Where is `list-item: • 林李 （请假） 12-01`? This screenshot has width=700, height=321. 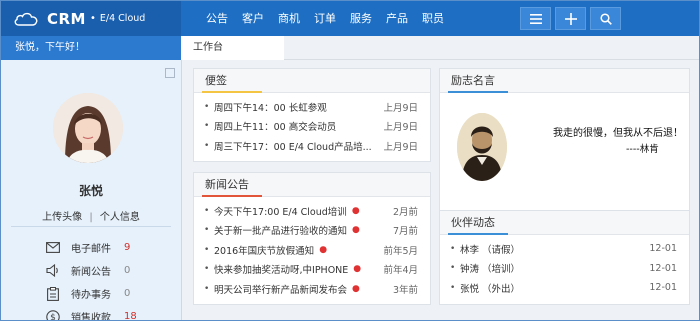 list-item: • 林李 （请假） 12-01 is located at coordinates (569, 249).